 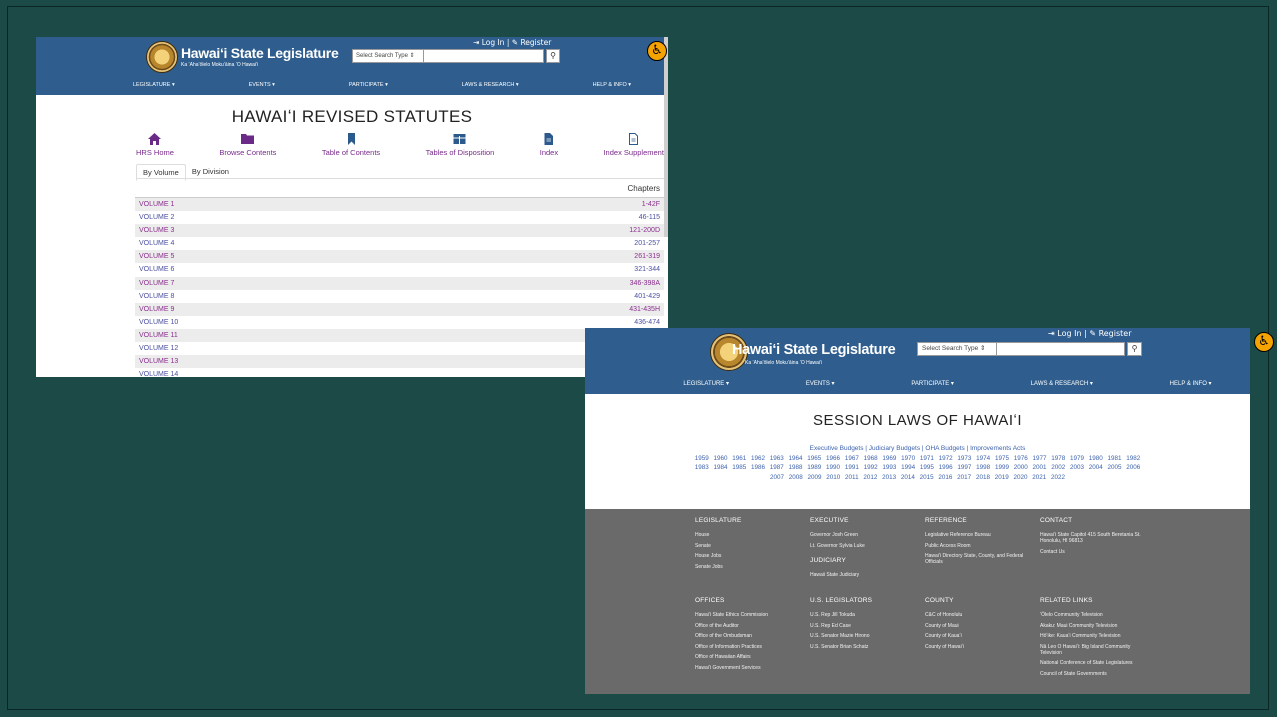 What do you see at coordinates (852, 477) in the screenshot?
I see `year-link: 2011` at bounding box center [852, 477].